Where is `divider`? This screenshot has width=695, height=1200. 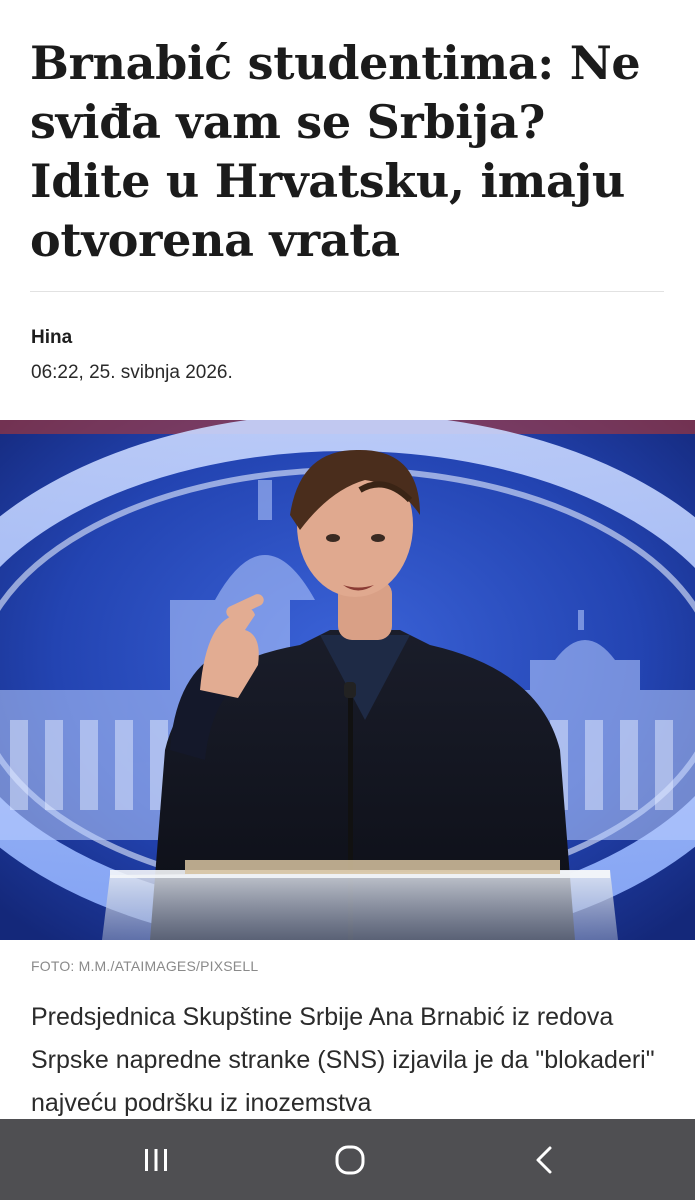 divider is located at coordinates (347, 291).